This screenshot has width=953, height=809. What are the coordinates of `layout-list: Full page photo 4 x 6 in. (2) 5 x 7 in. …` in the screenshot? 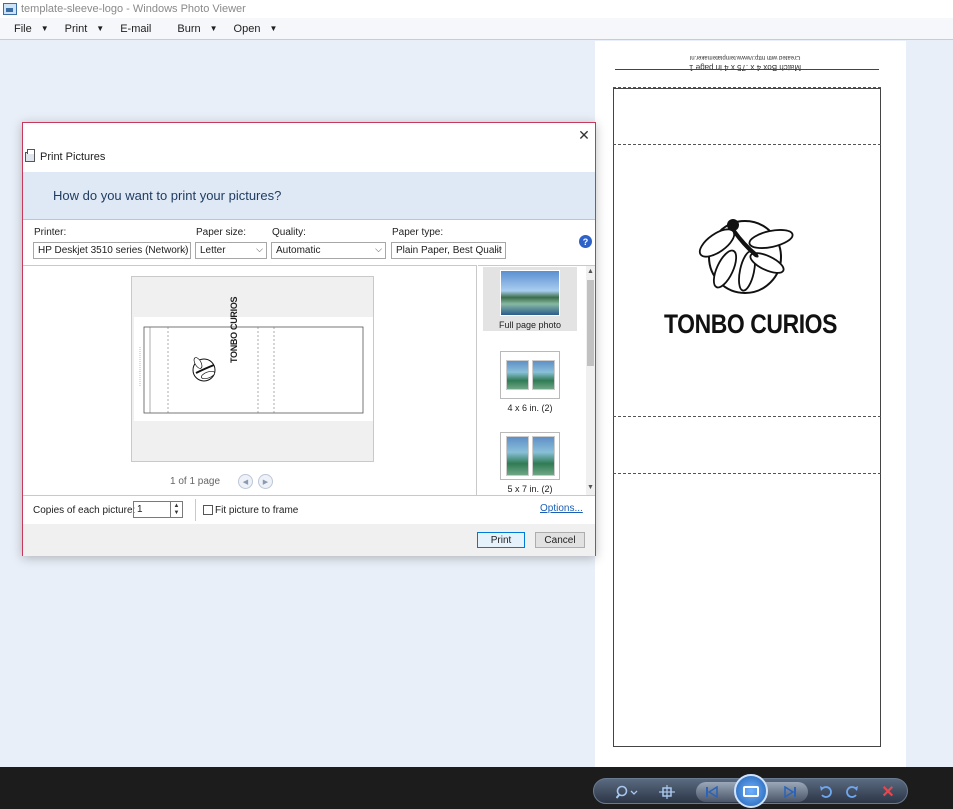 It's located at (536, 380).